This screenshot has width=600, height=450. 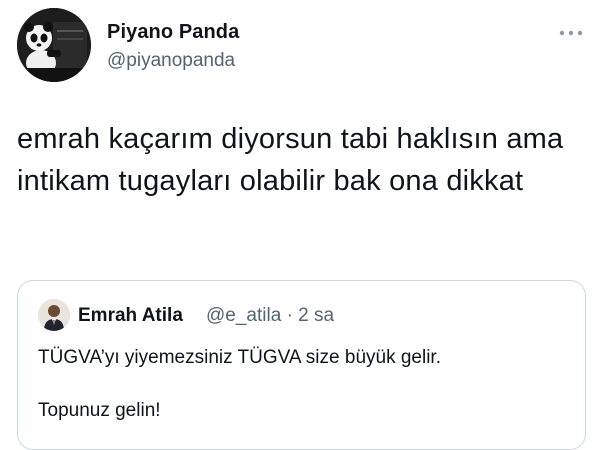 I want to click on author-avatar, so click(x=54, y=45).